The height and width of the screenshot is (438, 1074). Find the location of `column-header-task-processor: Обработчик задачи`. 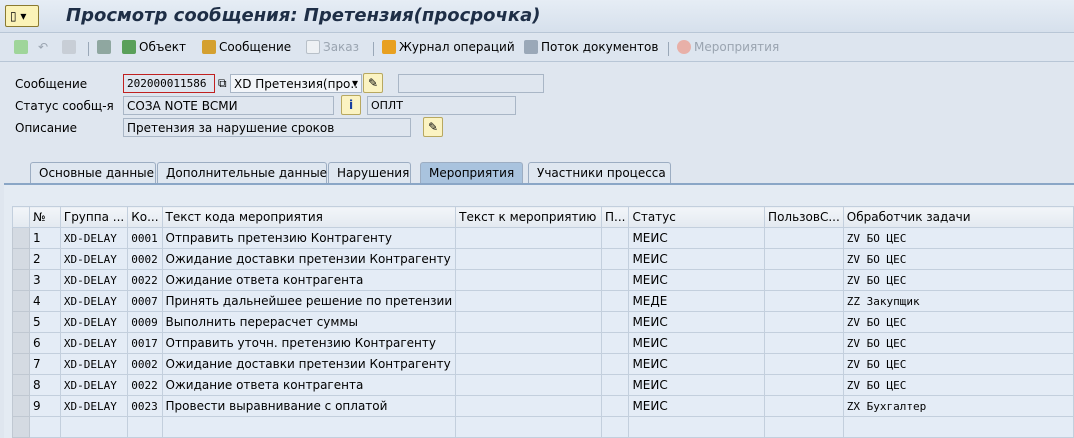

column-header-task-processor: Обработчик задачи is located at coordinates (958, 217).